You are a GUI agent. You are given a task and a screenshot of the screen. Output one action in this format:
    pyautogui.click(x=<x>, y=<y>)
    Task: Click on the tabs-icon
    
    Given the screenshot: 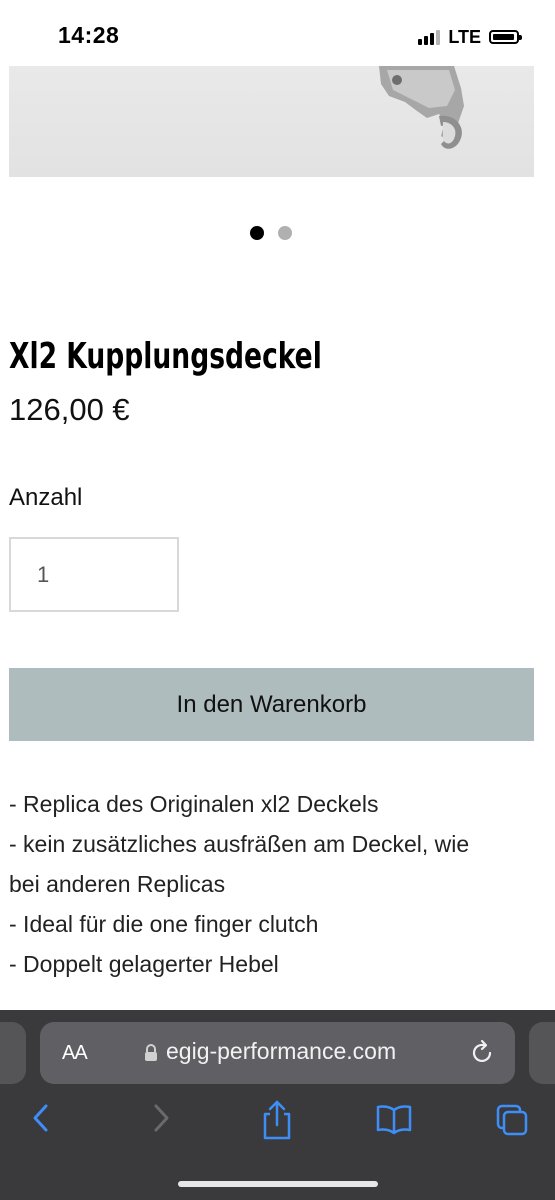 What is the action you would take?
    pyautogui.click(x=512, y=1118)
    